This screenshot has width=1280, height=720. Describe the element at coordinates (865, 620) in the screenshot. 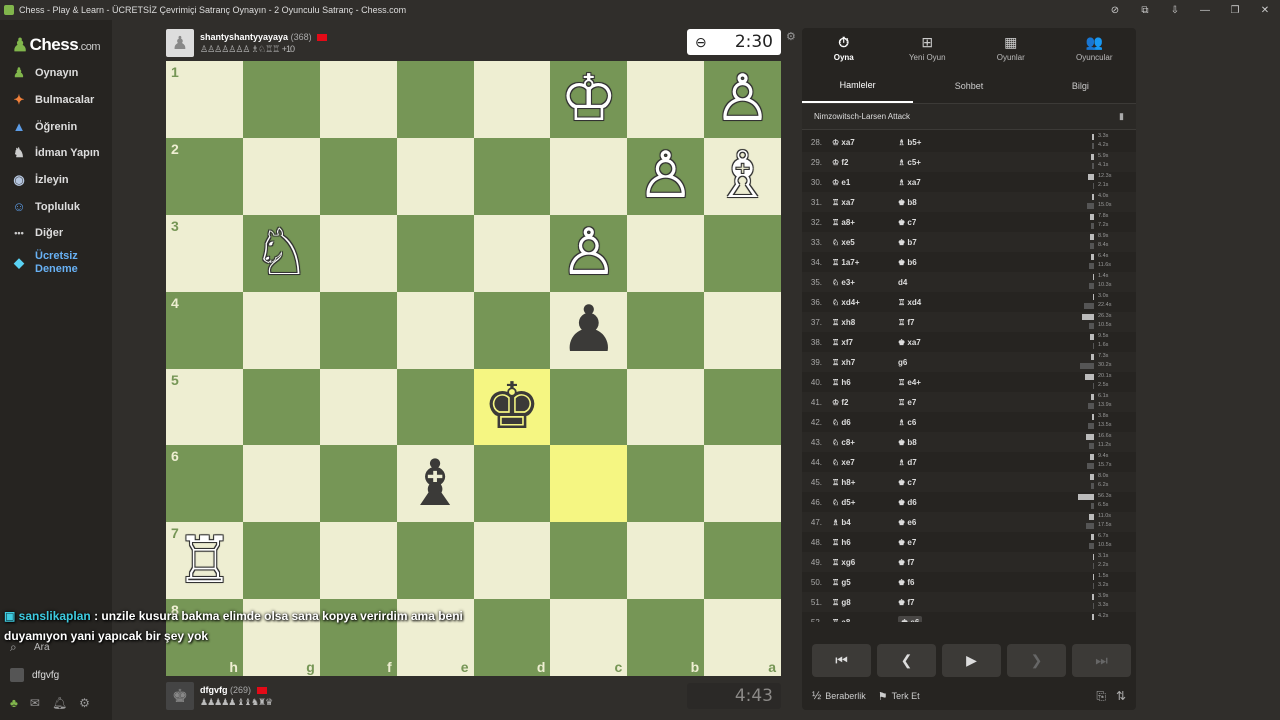

I see `white-move: ♖ a8` at that location.